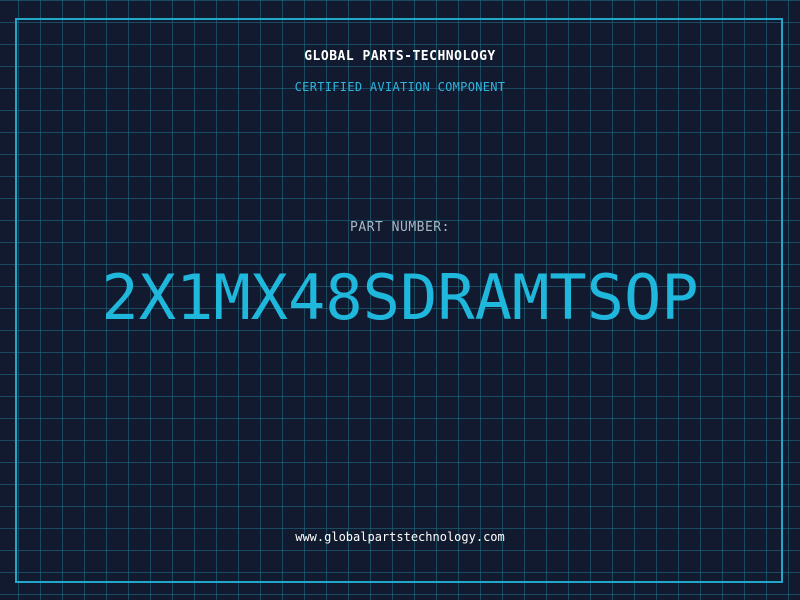 Image resolution: width=800 pixels, height=600 pixels. Describe the element at coordinates (400, 537) in the screenshot. I see `website-url: www.globalpartstechnology.com` at that location.